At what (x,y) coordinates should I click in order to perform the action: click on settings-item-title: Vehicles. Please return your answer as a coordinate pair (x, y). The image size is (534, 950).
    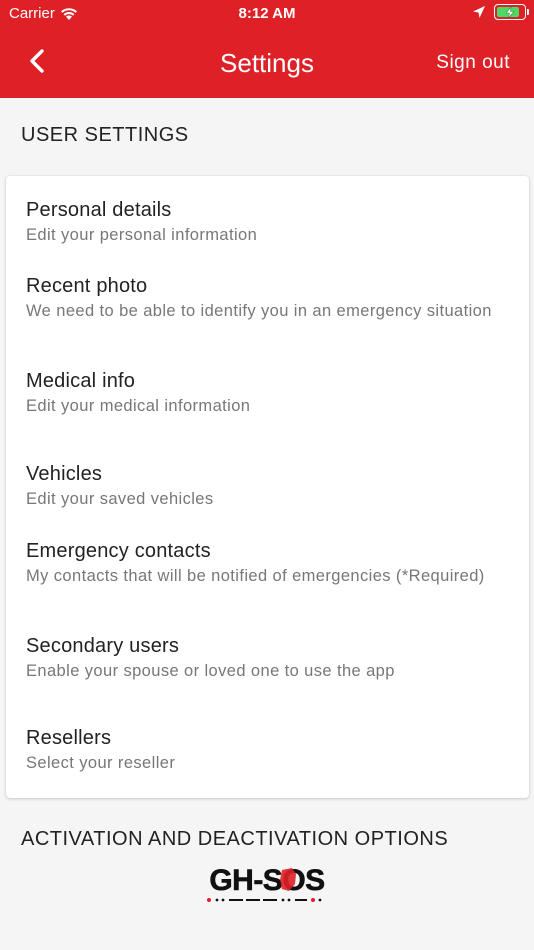
    Looking at the image, I should click on (64, 474).